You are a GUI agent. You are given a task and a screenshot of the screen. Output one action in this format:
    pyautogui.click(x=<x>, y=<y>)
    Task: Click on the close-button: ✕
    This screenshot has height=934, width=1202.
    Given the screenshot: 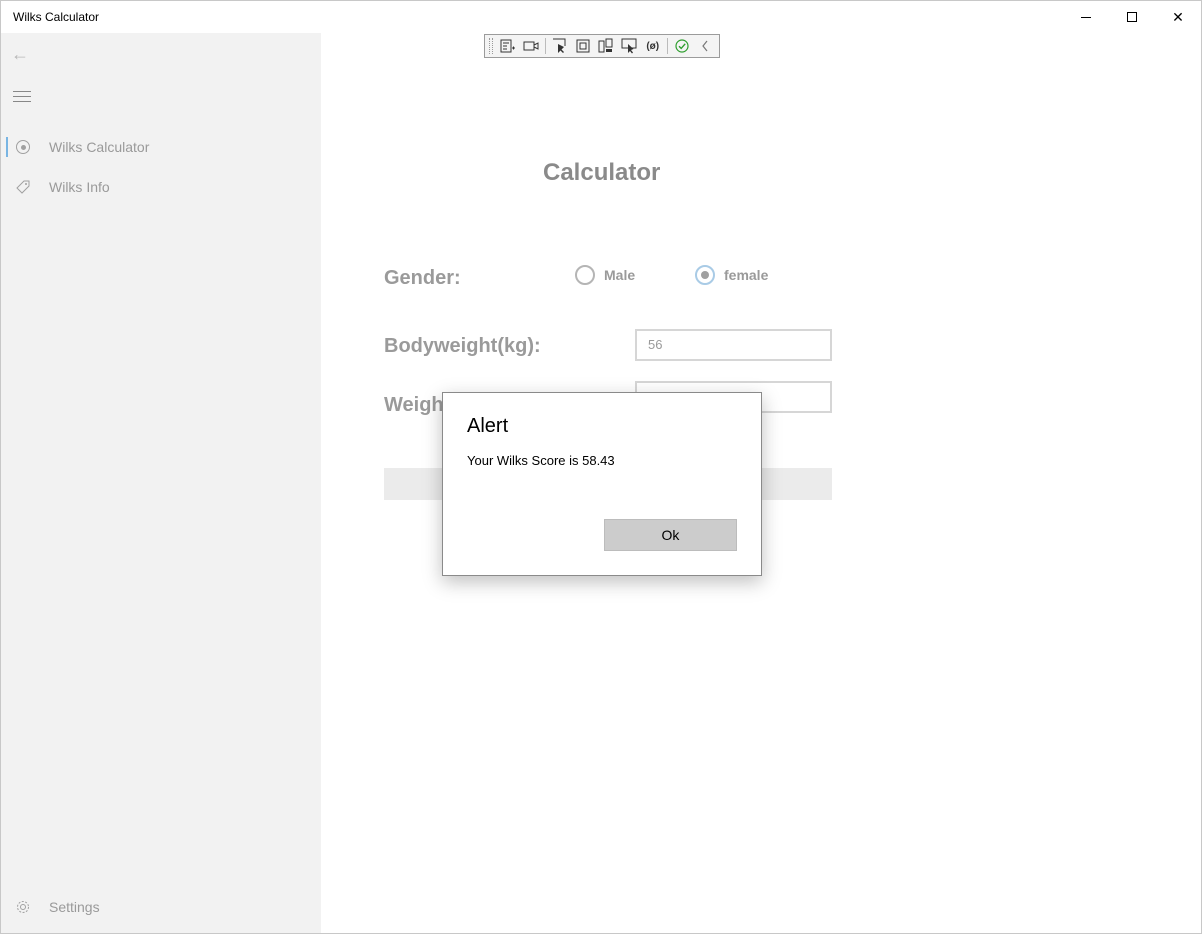 What is the action you would take?
    pyautogui.click(x=1178, y=17)
    